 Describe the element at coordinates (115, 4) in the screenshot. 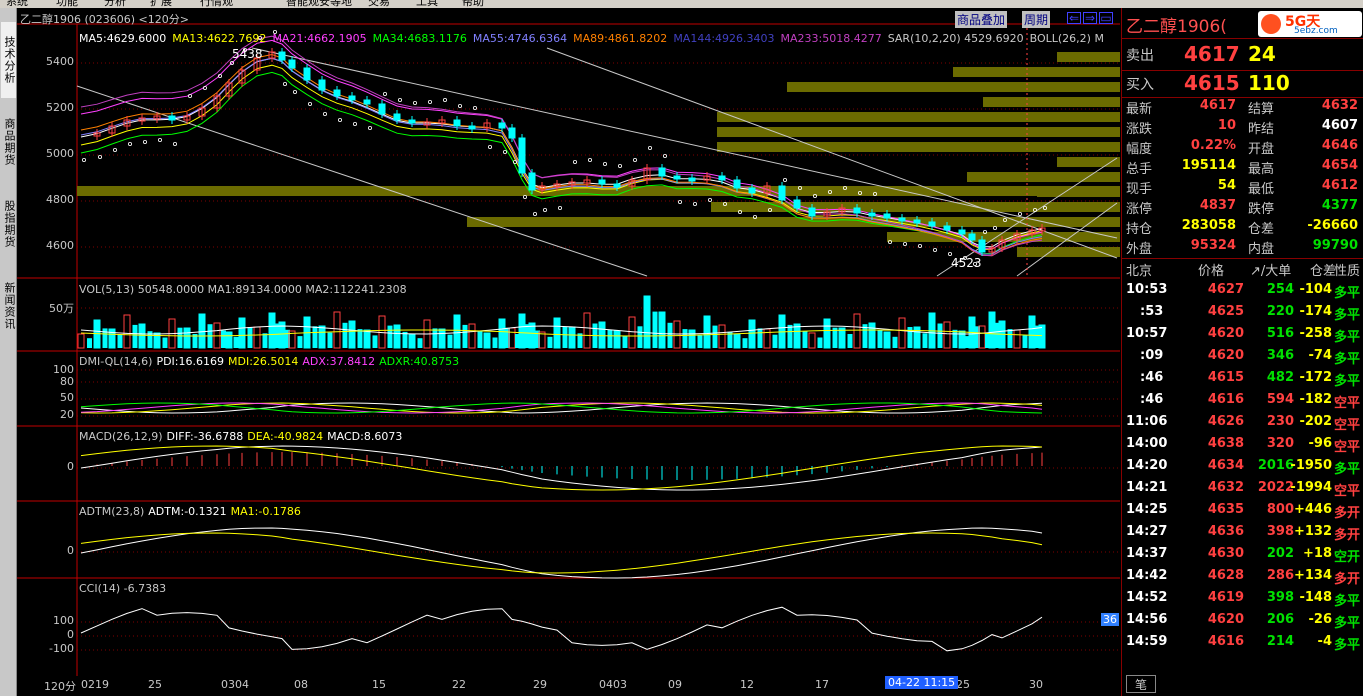

I see `menu-item-2: 分析` at that location.